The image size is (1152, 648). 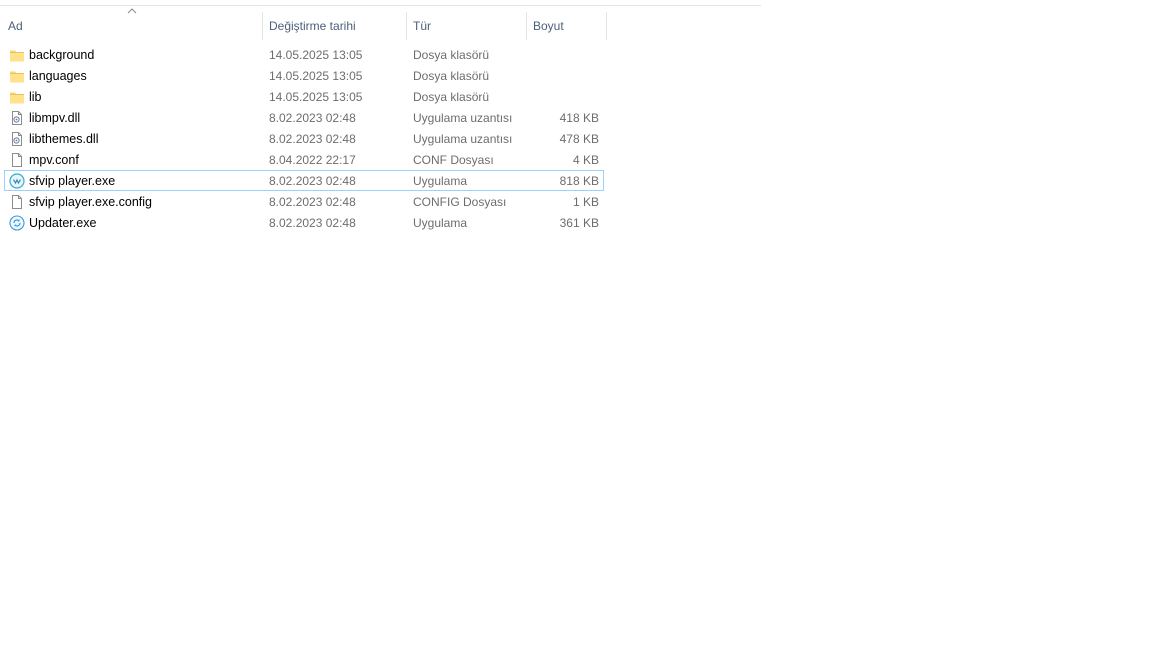 I want to click on file-name: Updater.exe, so click(x=63, y=223).